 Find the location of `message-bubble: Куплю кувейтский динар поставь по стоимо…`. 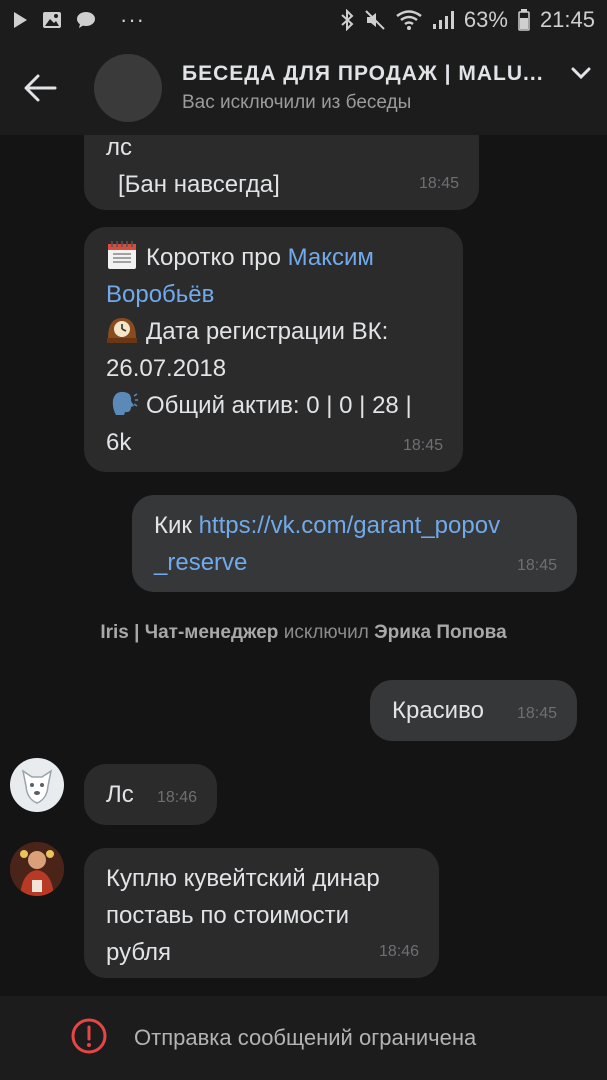

message-bubble: Куплю кувейтский динар поставь по стоимо… is located at coordinates (261, 913).